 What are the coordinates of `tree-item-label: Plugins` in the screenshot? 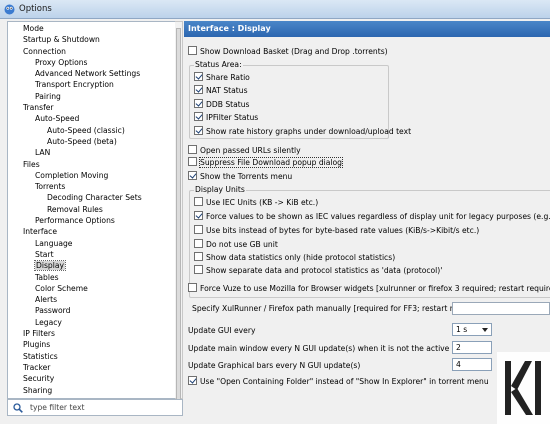 It's located at (37, 345).